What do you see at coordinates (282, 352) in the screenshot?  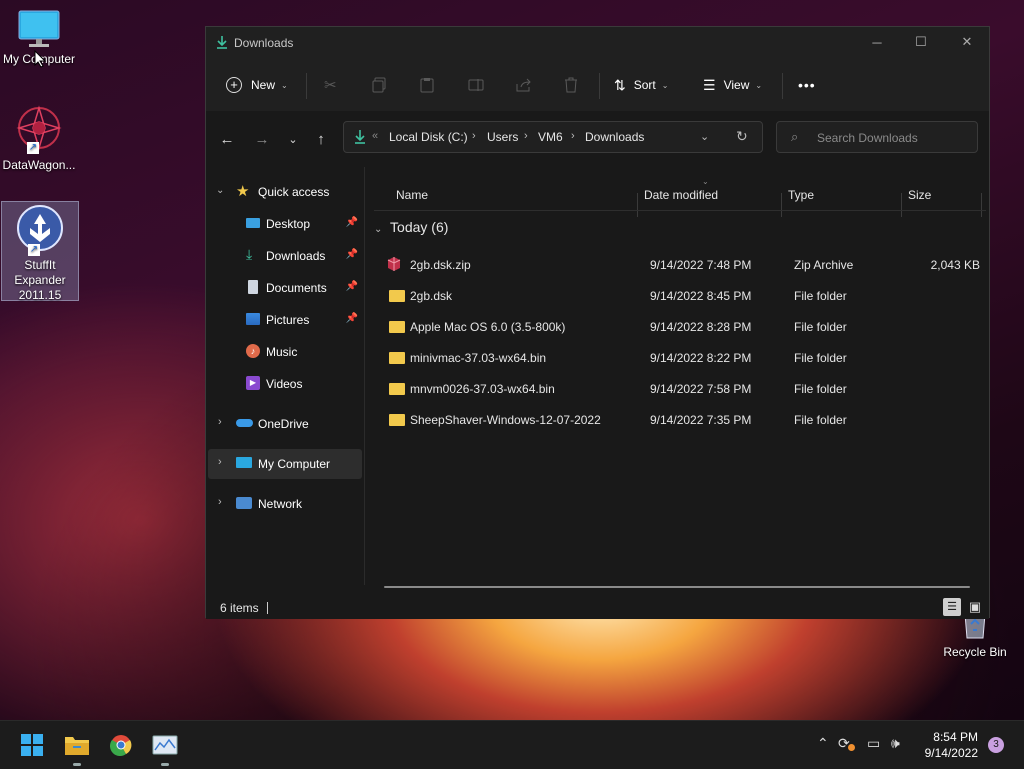 I see `sidebar-item-label: Music` at bounding box center [282, 352].